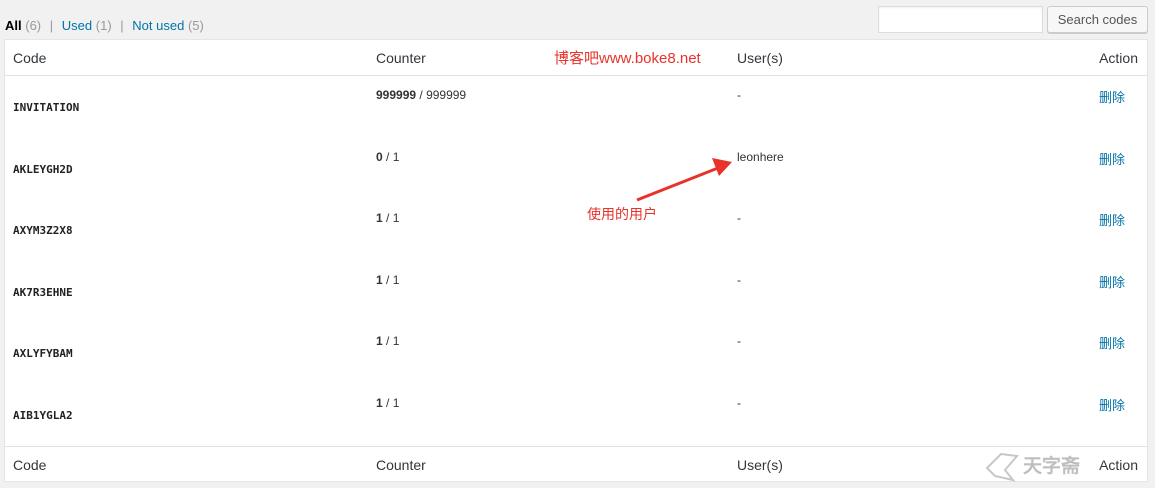 This screenshot has width=1155, height=488. Describe the element at coordinates (622, 214) in the screenshot. I see `annotation-label: 使用的用户` at that location.